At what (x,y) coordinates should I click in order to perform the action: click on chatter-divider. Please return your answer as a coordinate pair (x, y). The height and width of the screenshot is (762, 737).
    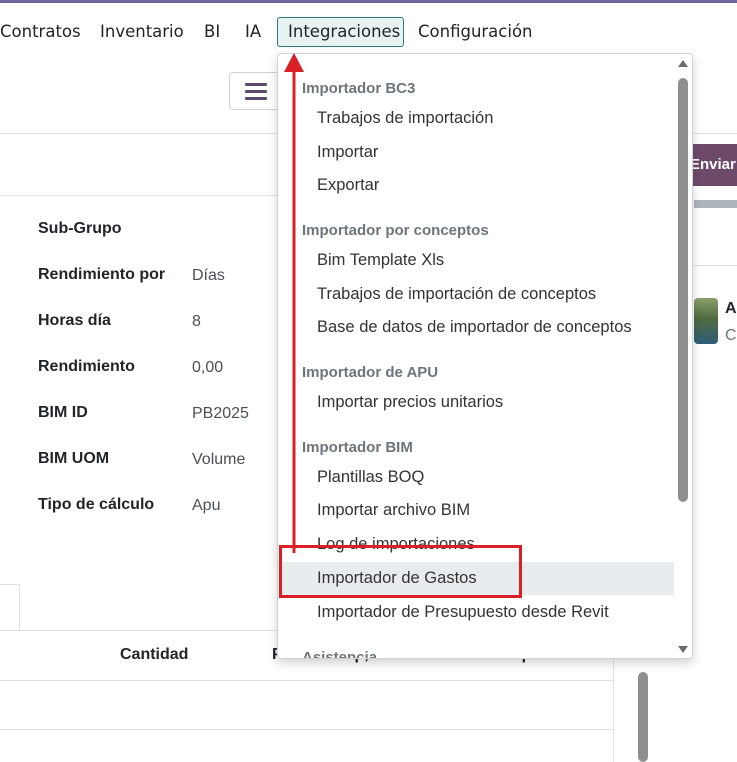
    Looking at the image, I should click on (715, 265).